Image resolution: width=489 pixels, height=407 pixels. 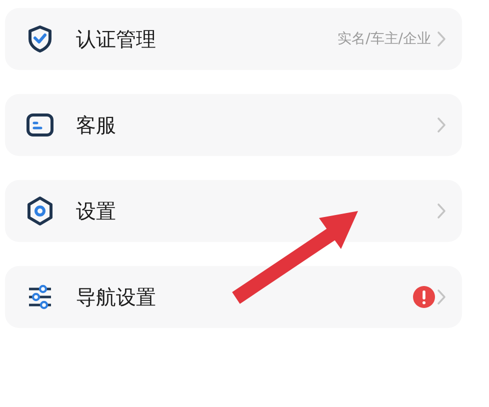 I want to click on menu-item: 设置, so click(x=233, y=211).